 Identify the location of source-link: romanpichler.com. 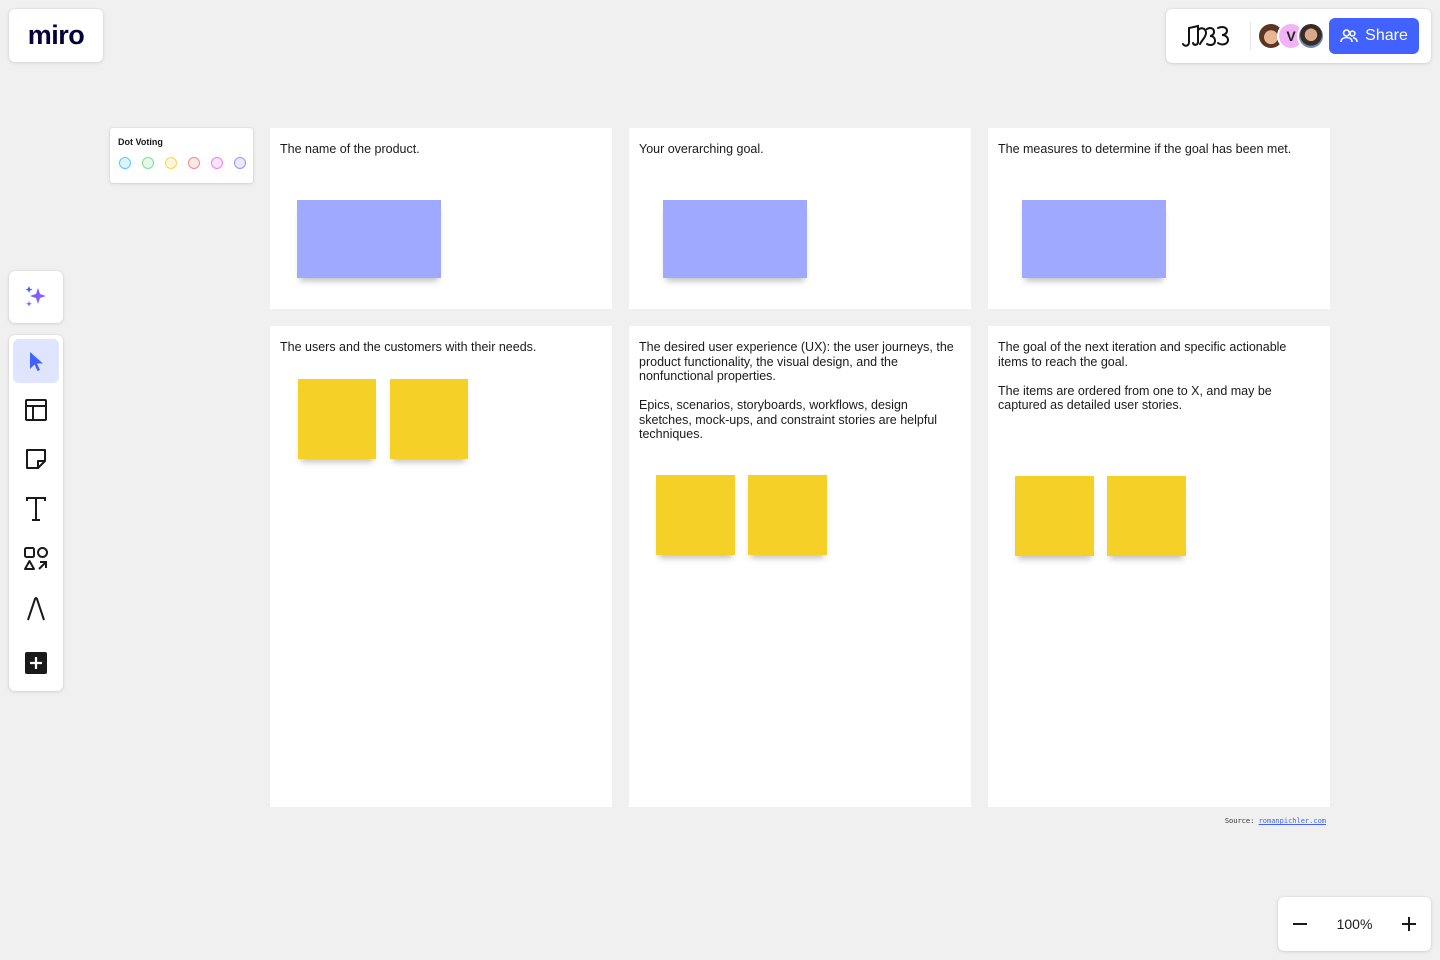
(1292, 821).